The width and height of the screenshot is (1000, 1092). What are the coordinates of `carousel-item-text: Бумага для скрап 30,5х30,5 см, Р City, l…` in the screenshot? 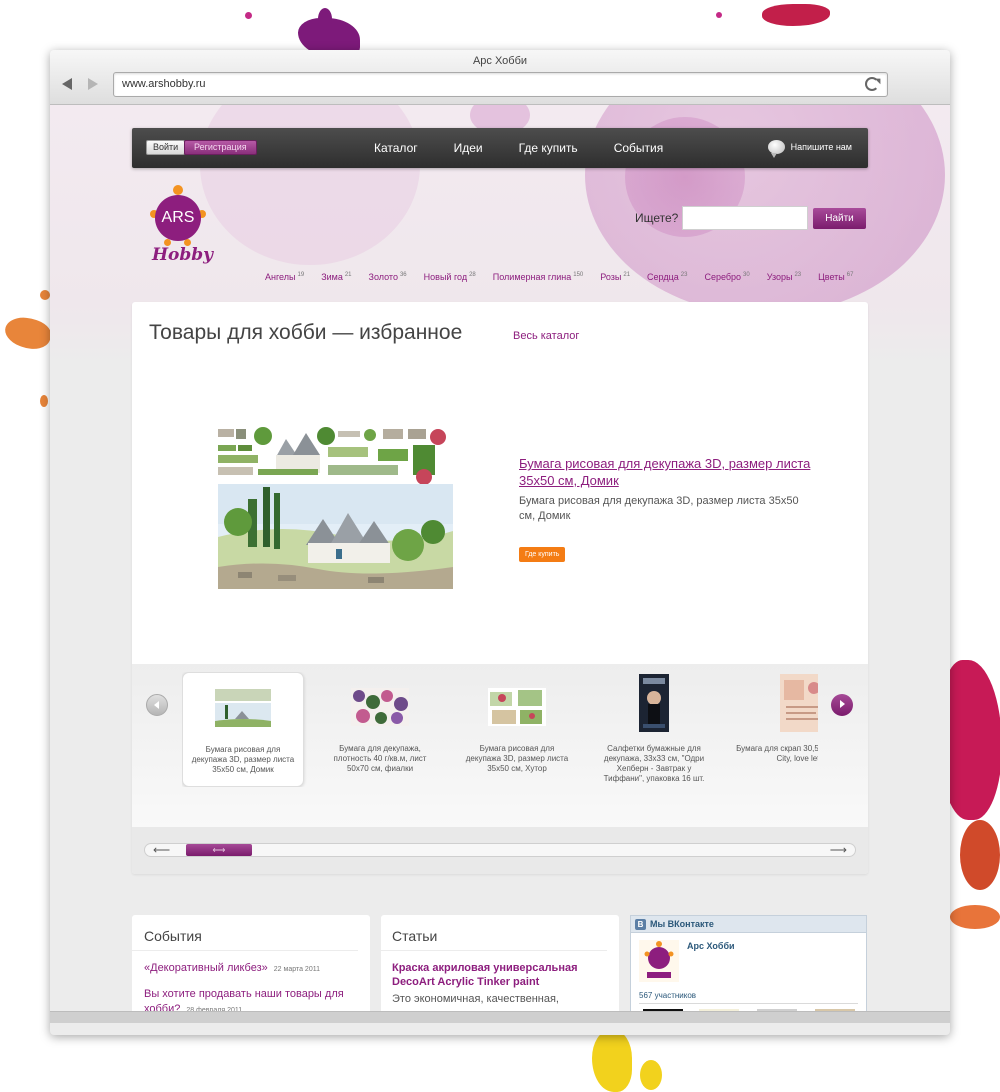 It's located at (777, 753).